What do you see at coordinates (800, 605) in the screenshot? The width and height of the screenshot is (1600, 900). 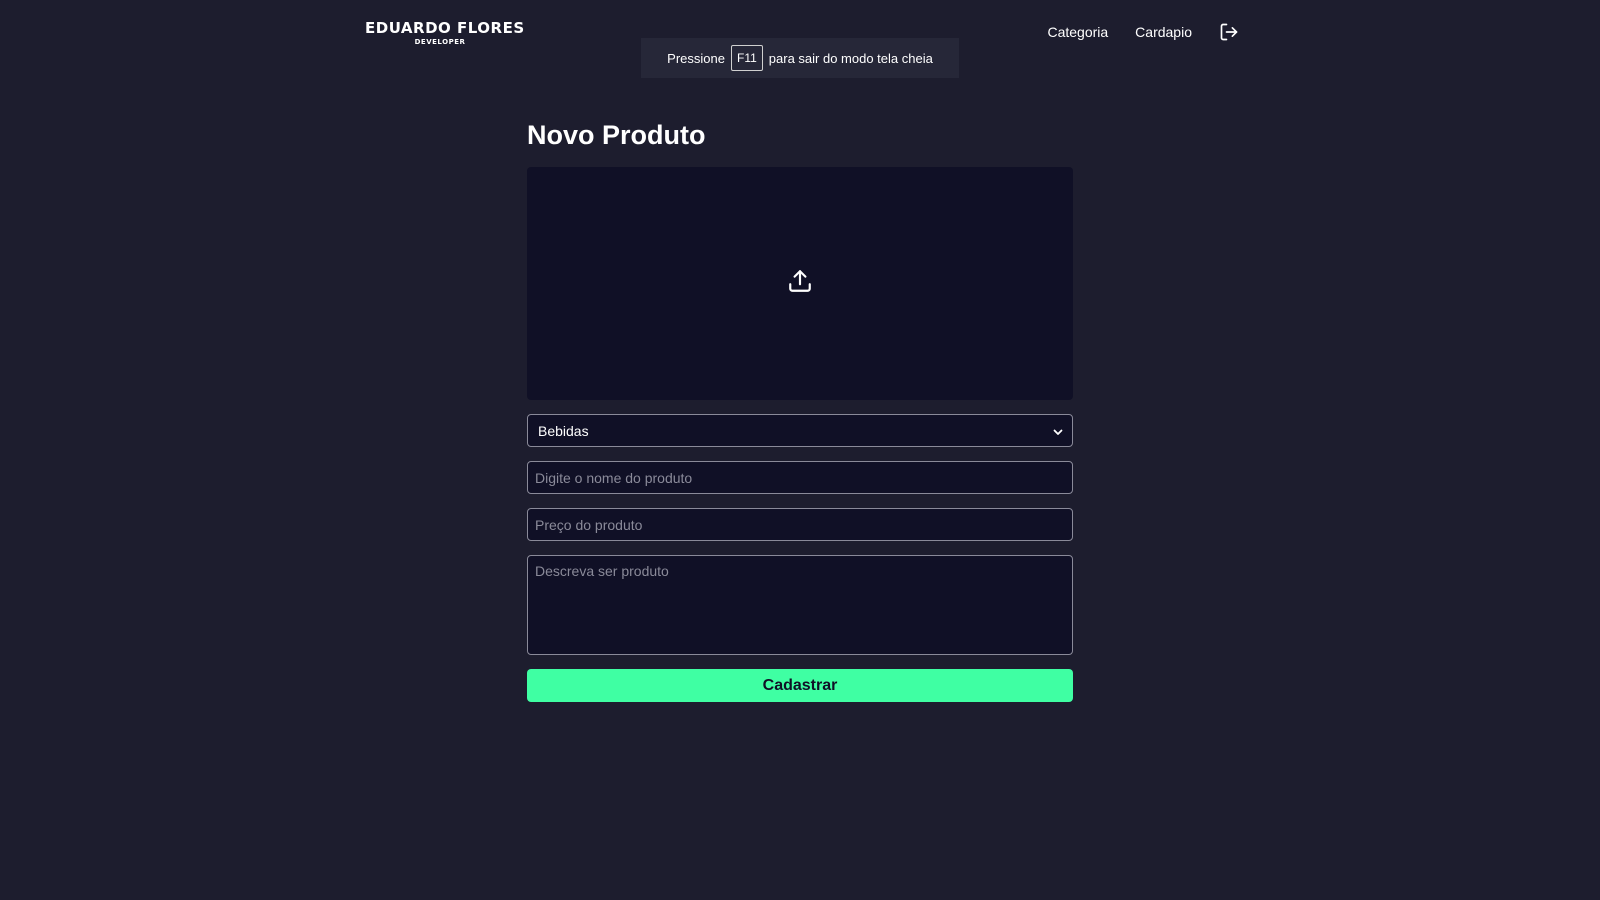 I see `product-description-textarea` at bounding box center [800, 605].